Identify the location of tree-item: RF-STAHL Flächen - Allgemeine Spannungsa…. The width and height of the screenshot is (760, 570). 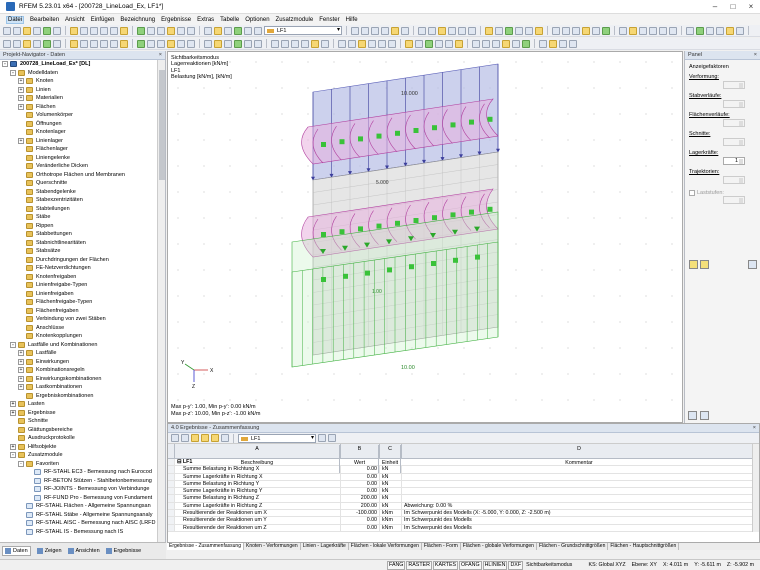
(82, 506).